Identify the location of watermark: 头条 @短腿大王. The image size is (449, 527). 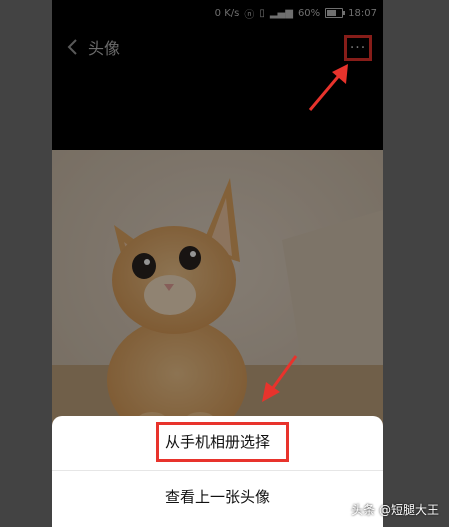
(395, 510).